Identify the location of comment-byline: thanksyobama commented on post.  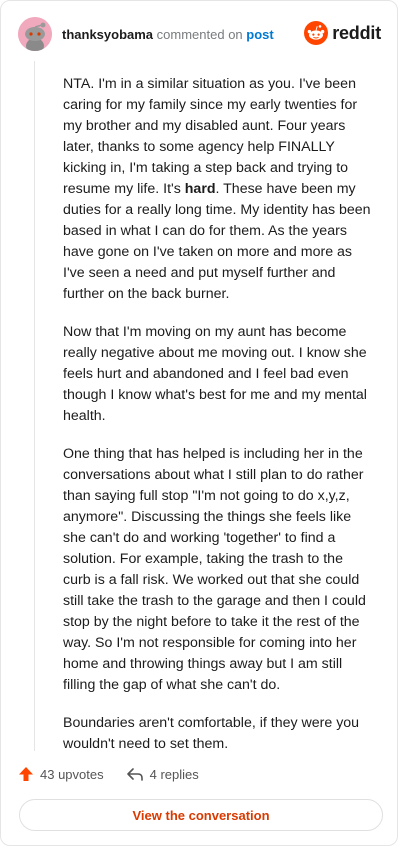
(168, 35).